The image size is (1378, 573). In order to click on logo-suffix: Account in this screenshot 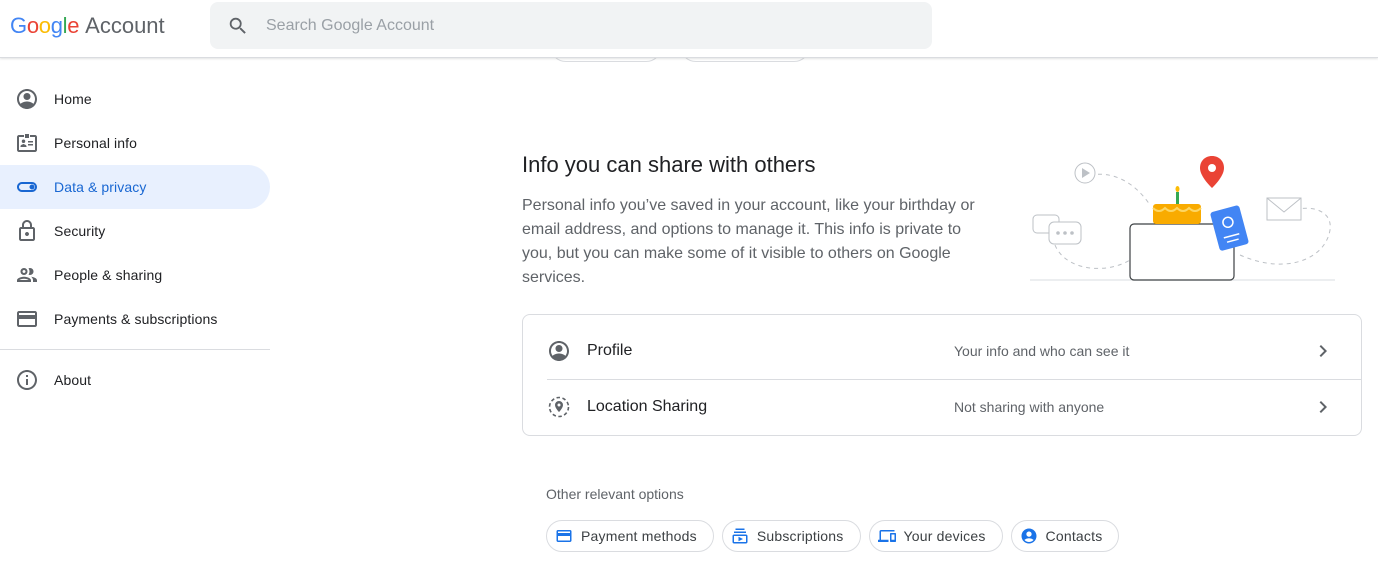, I will do `click(125, 25)`.